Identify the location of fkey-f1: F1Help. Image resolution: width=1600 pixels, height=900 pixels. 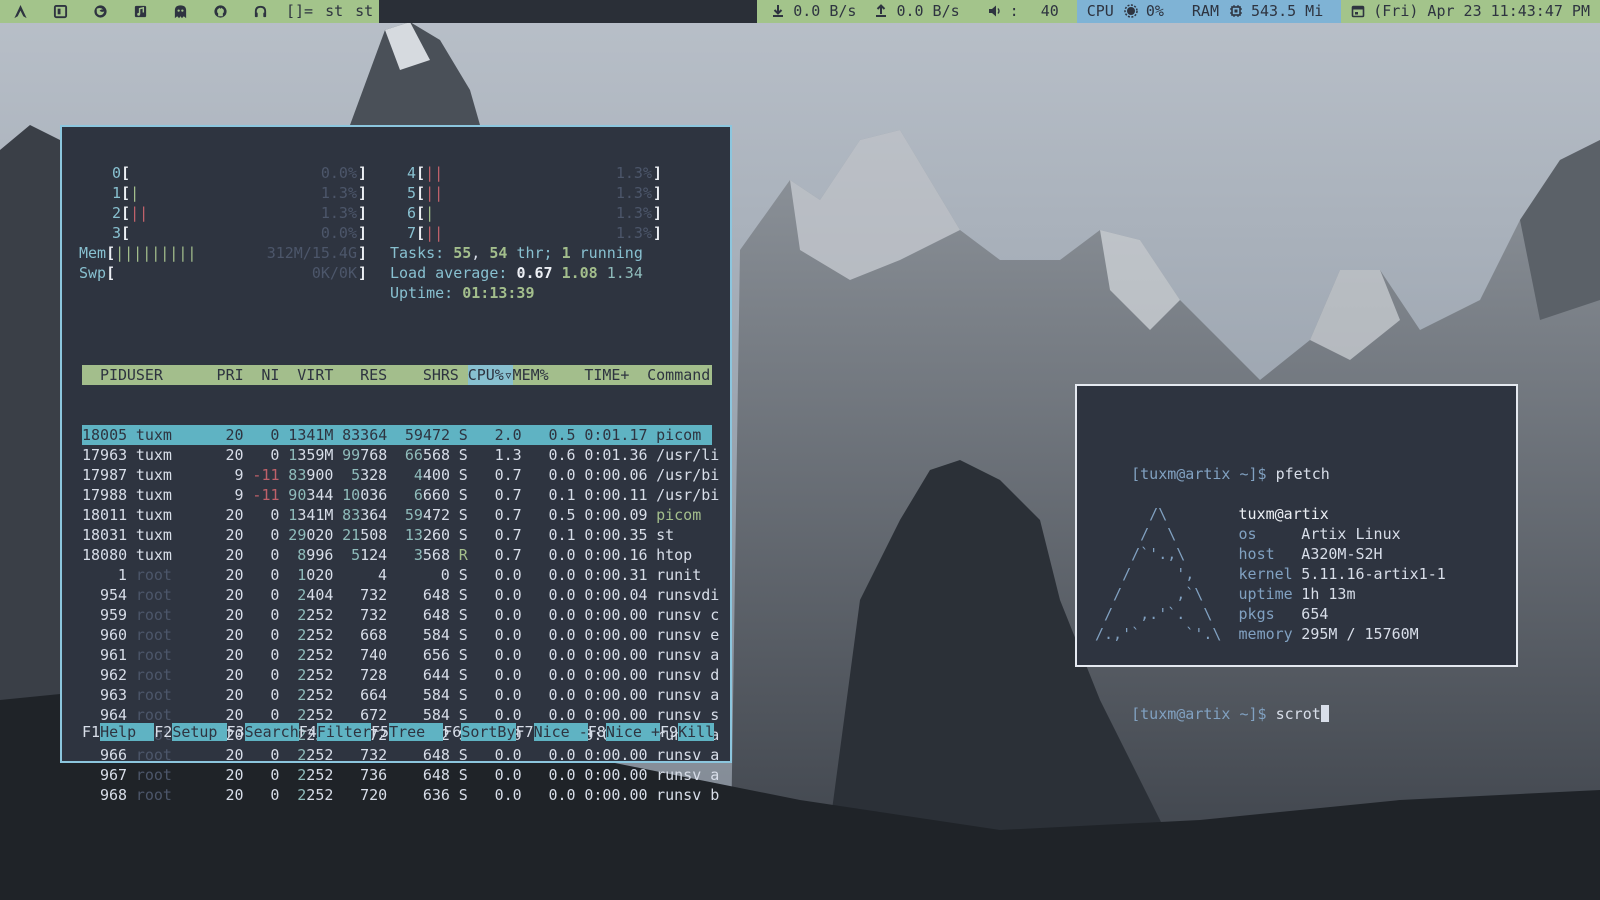
(118, 732).